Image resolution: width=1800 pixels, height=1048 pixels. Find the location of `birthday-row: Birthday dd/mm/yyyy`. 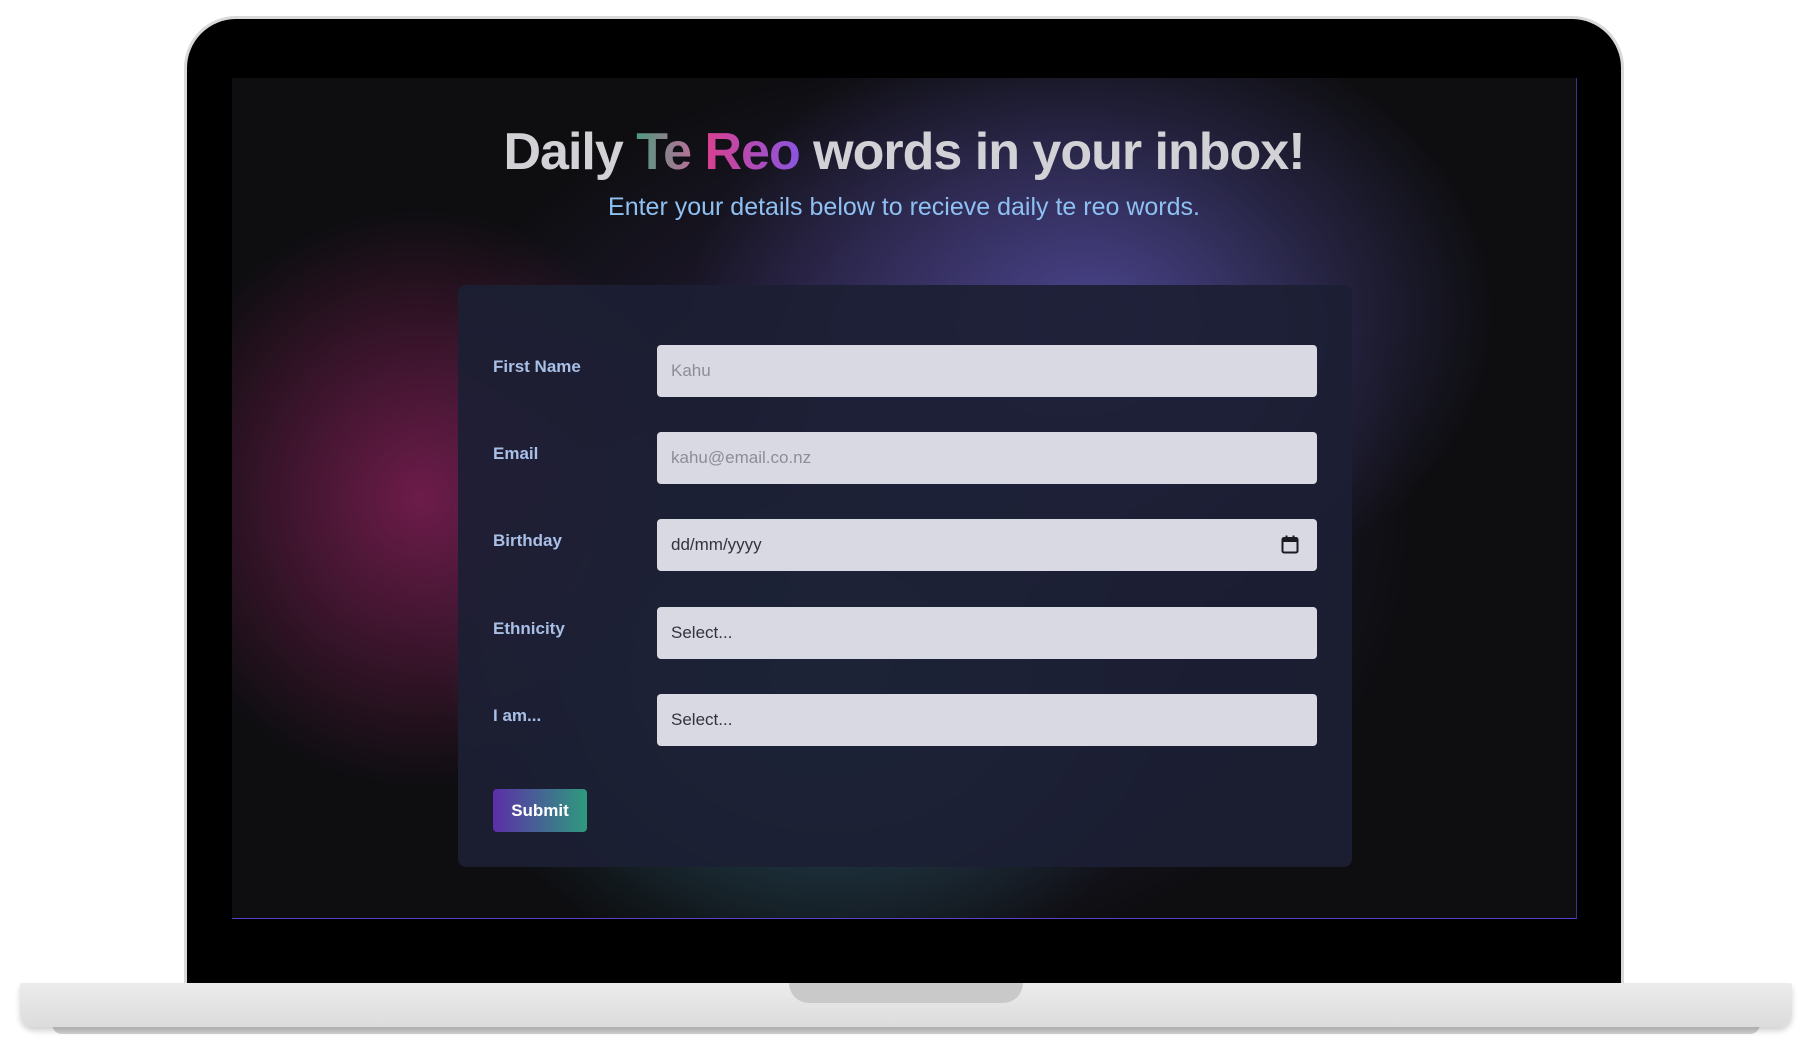

birthday-row: Birthday dd/mm/yyyy is located at coordinates (905, 545).